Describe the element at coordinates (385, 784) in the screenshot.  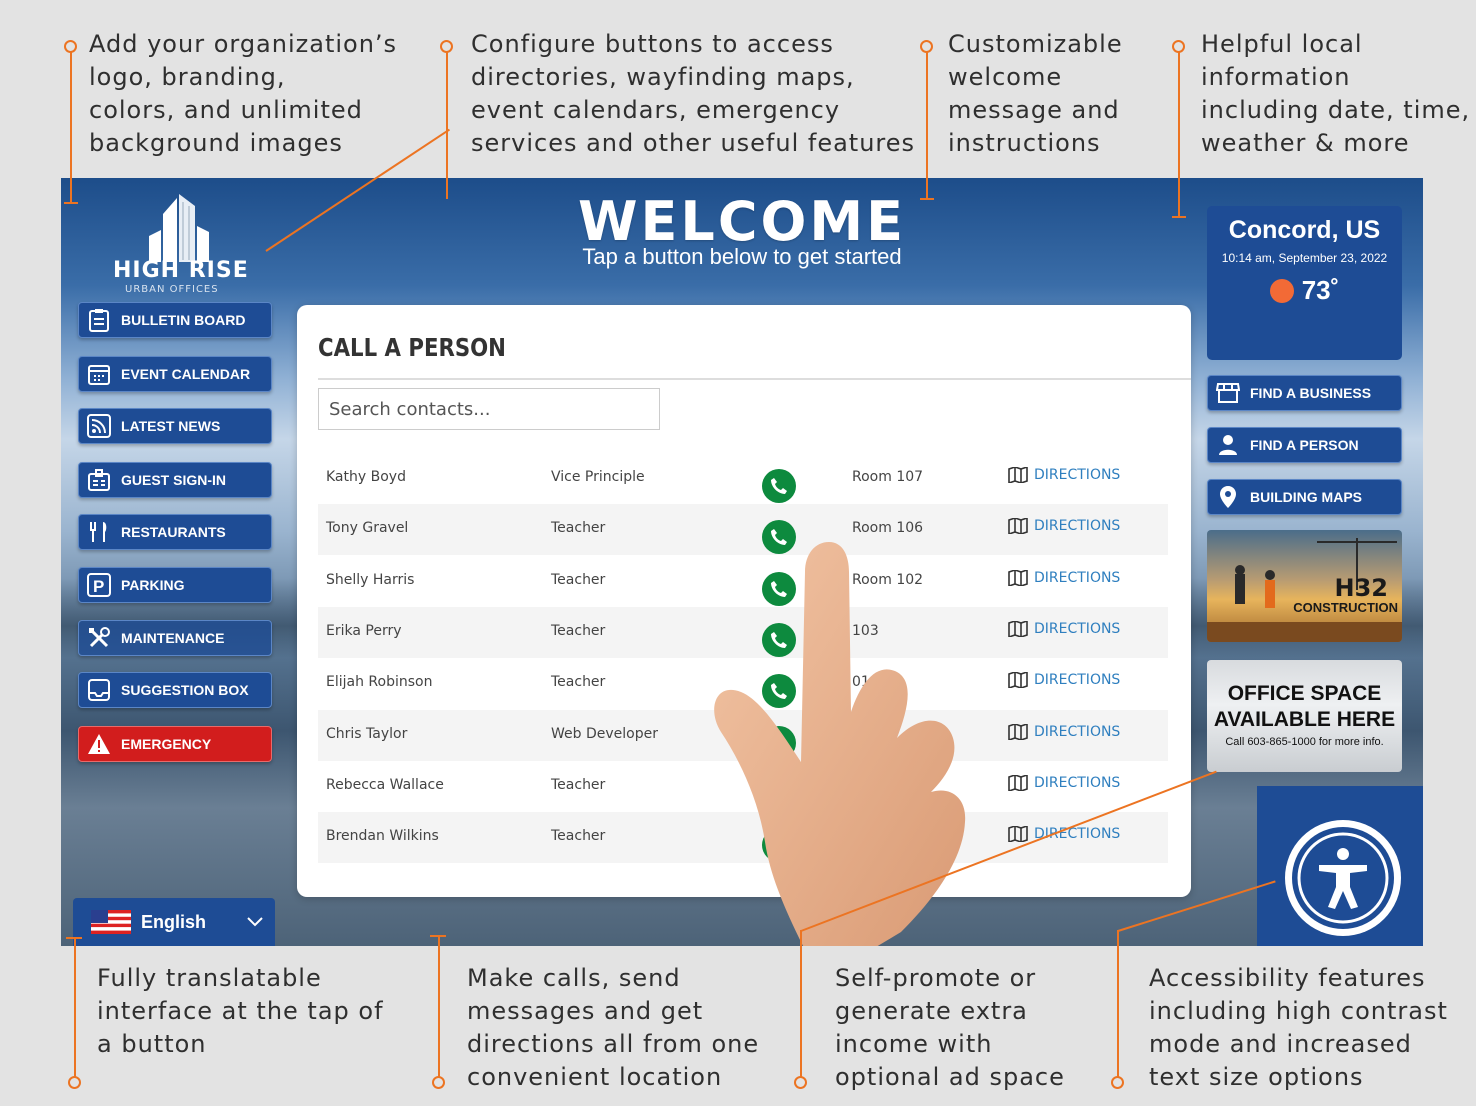
I see `contact-name: Rebecca Wallace` at that location.